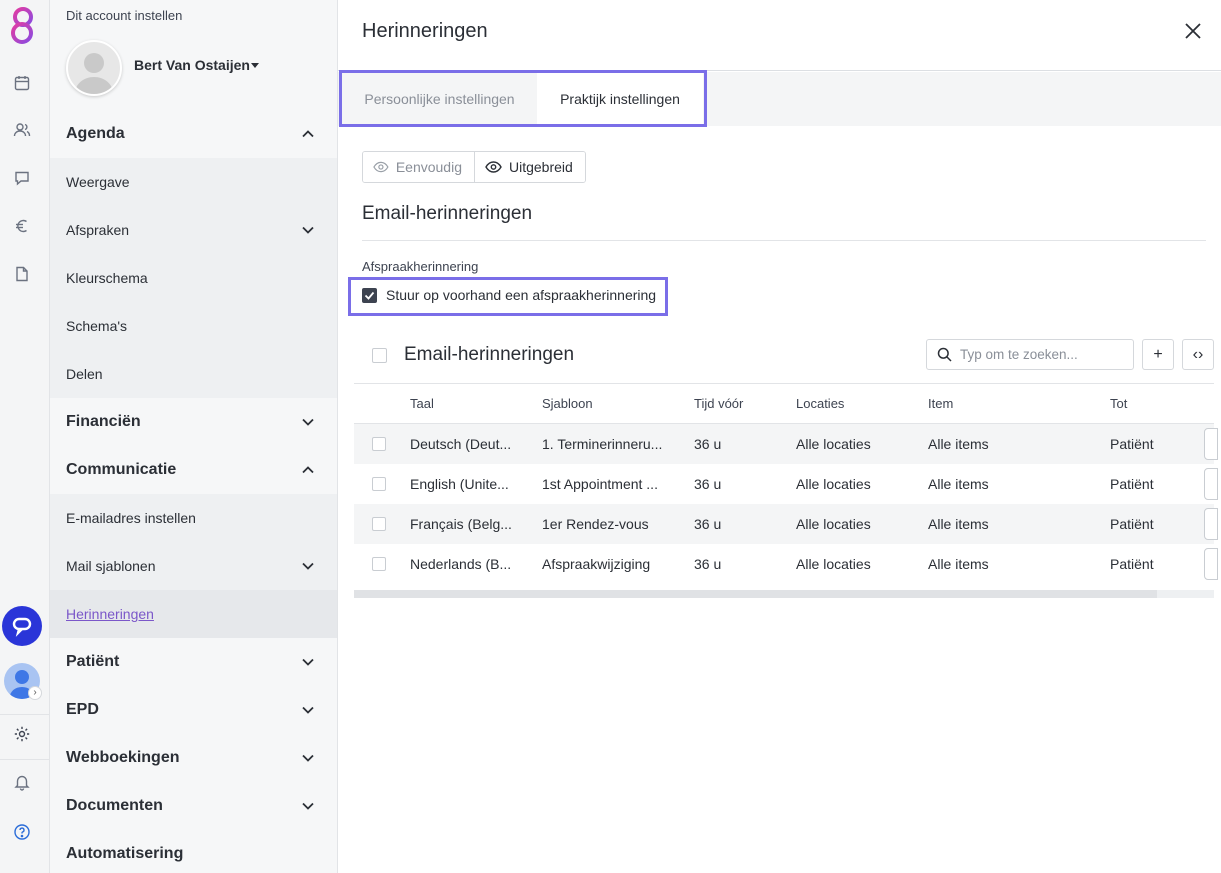  Describe the element at coordinates (419, 167) in the screenshot. I see `view-mode-eenvoudig-button: Eenvoudig` at that location.